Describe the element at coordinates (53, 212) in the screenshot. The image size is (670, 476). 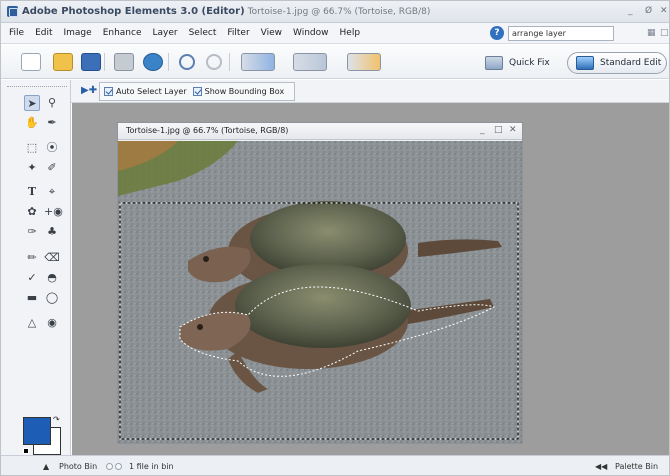
I see `red-eye-tool-icon: +◉` at that location.